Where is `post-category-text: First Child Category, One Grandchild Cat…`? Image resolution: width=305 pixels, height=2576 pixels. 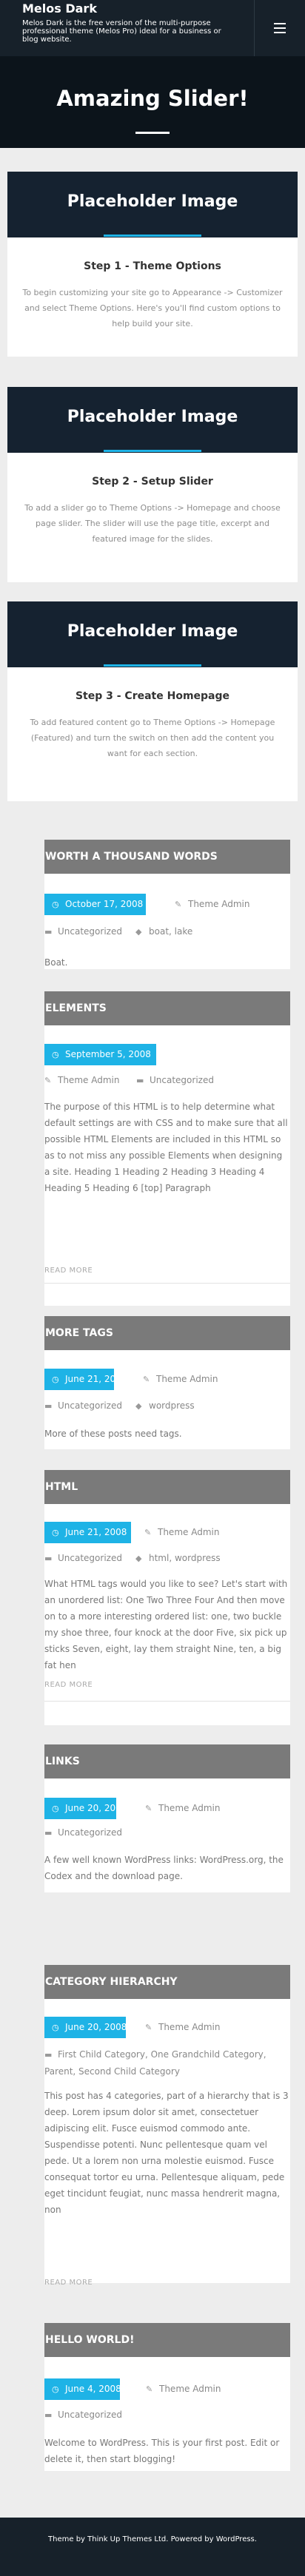
post-category-text: First Child Category, One Grandchild Cat… is located at coordinates (155, 2063).